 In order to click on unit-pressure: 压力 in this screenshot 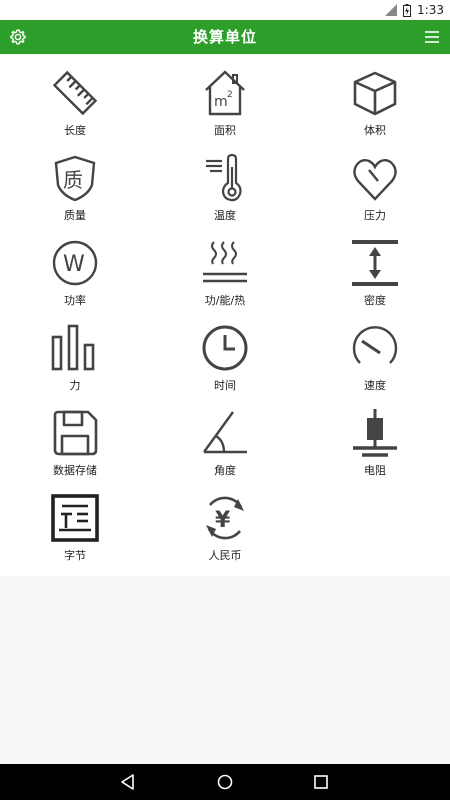, I will do `click(375, 195)`.